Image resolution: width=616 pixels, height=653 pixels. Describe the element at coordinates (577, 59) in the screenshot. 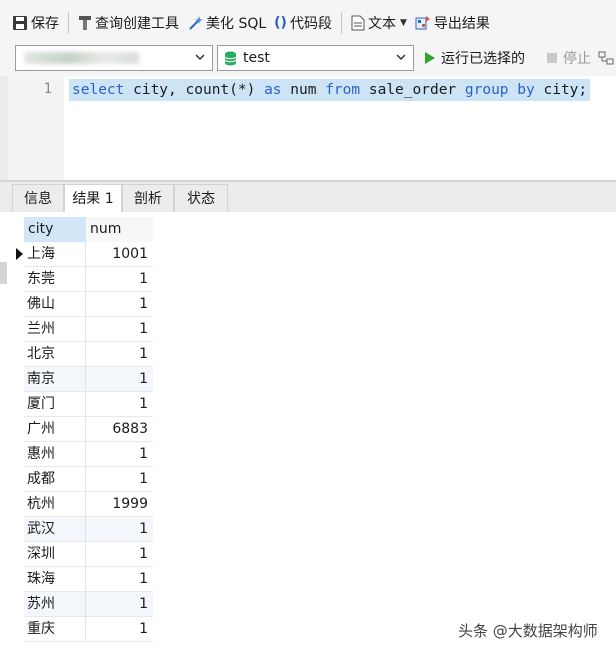

I see `stop-label: 停止` at that location.